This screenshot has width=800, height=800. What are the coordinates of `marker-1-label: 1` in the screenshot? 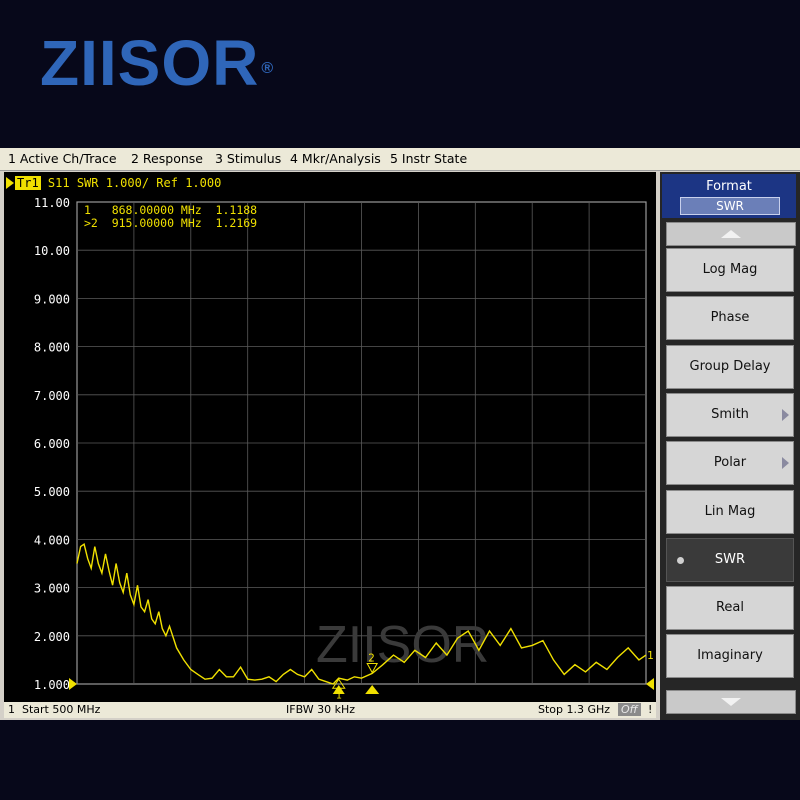 It's located at (339, 695).